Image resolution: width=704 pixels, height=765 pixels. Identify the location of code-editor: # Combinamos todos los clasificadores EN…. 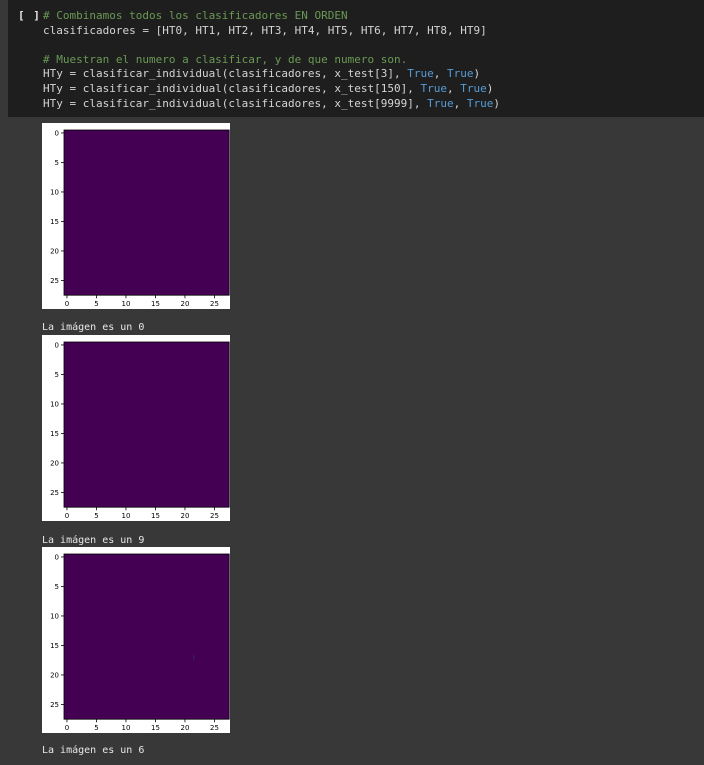
(271, 60).